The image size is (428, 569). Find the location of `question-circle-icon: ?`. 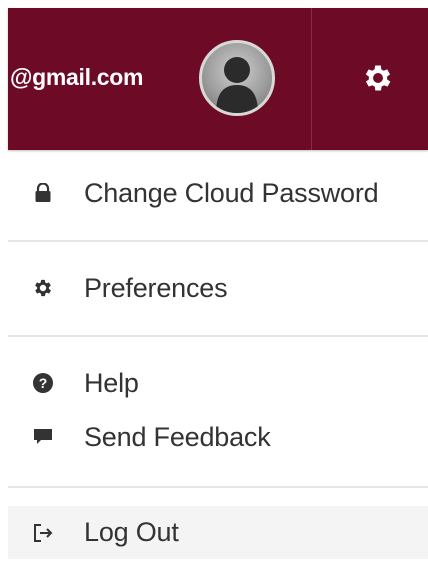

question-circle-icon: ? is located at coordinates (43, 383).